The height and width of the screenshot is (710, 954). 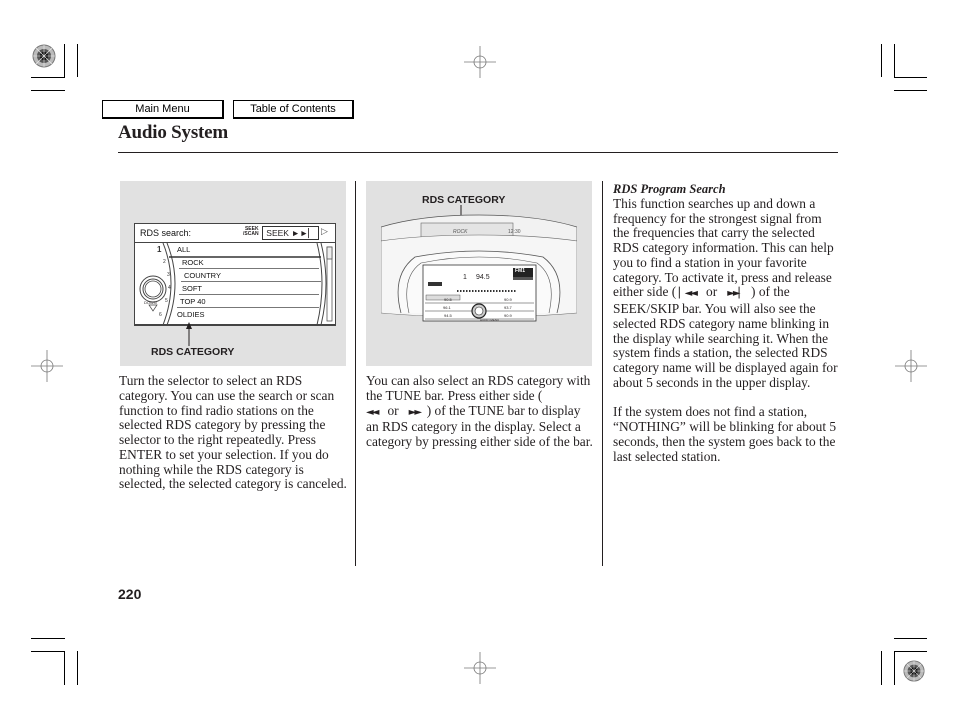 I want to click on right-arrow-icon: ▷, so click(x=324, y=231).